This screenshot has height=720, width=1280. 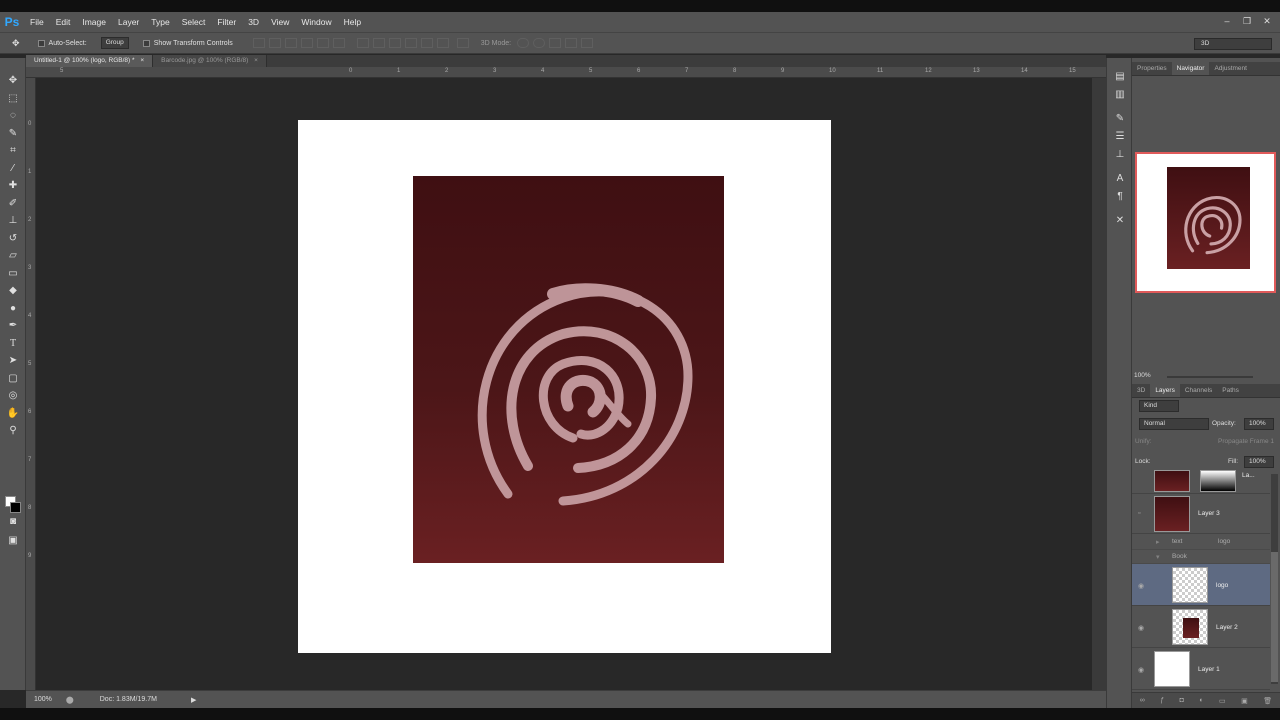 I want to click on fill-input: 100%, so click(x=1259, y=462).